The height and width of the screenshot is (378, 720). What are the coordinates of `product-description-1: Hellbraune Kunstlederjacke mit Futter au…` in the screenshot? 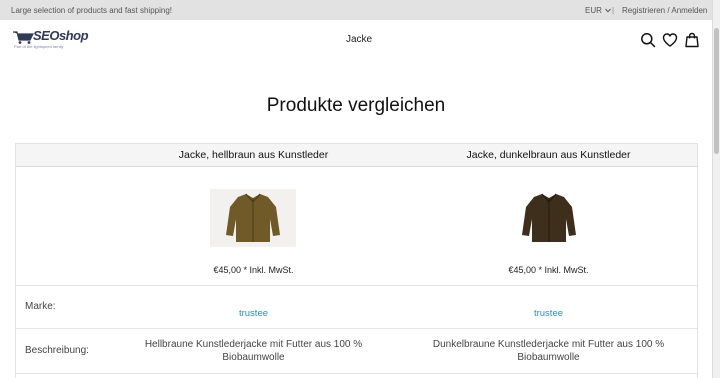 It's located at (253, 351).